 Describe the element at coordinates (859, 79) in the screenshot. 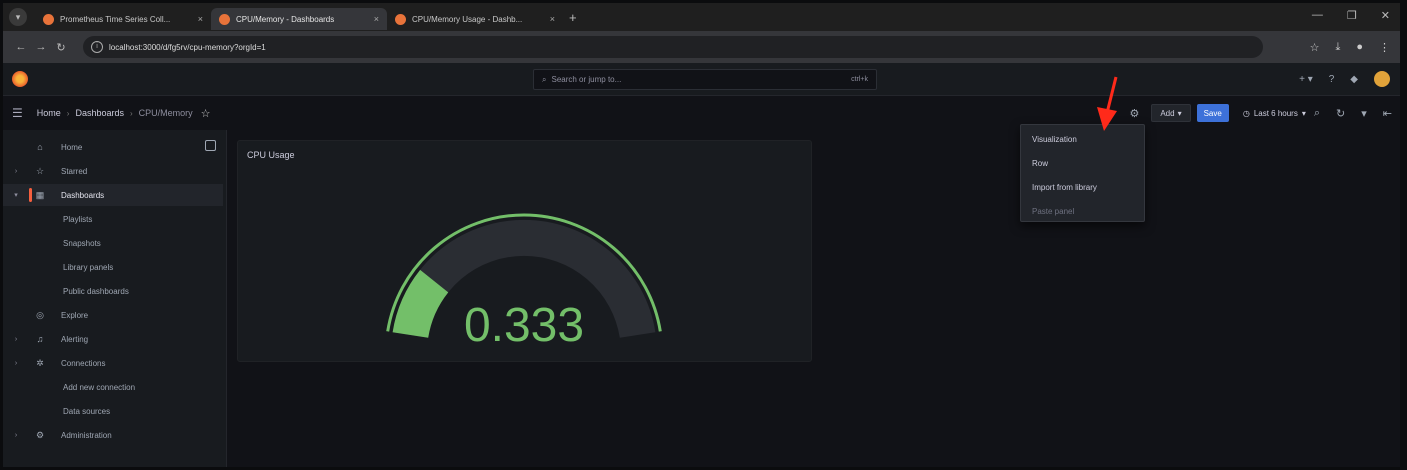

I see `search-shortcut: ctrl+k` at that location.